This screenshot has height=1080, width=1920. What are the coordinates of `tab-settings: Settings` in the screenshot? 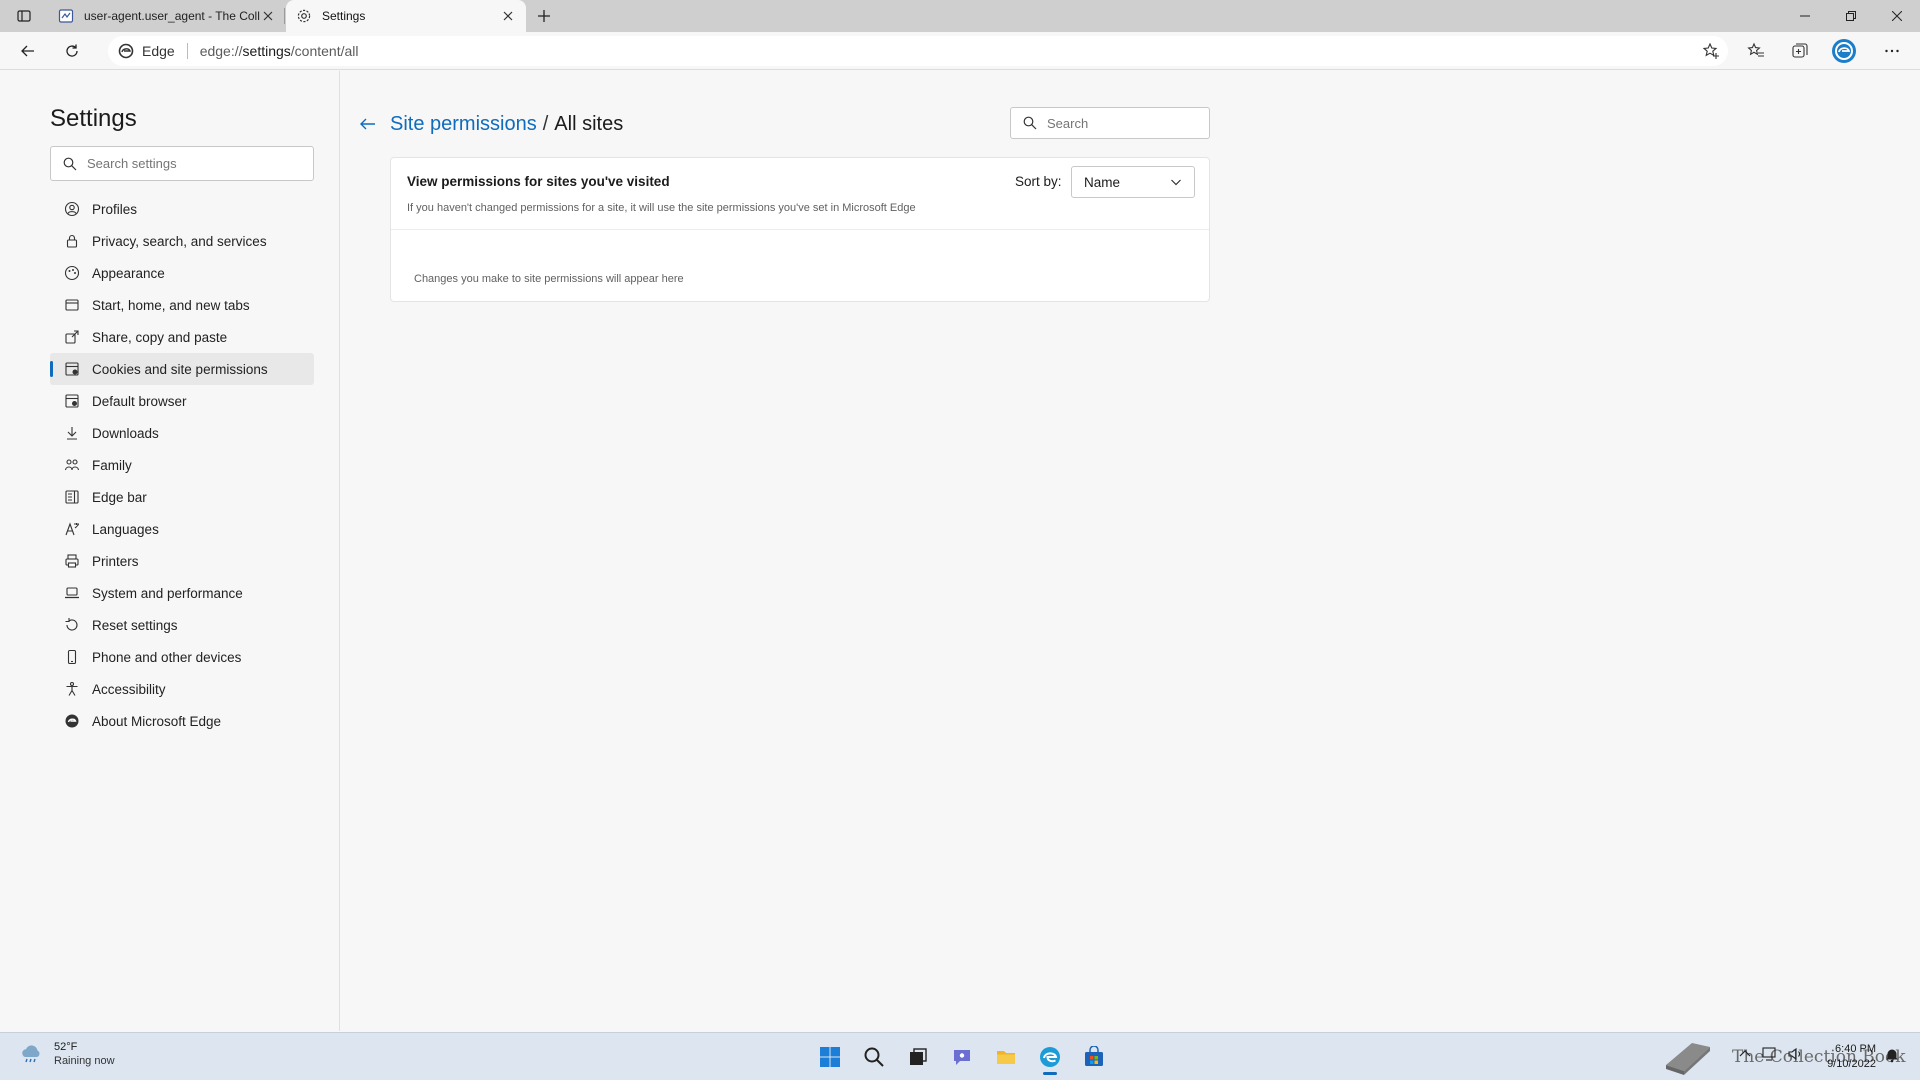 It's located at (406, 16).